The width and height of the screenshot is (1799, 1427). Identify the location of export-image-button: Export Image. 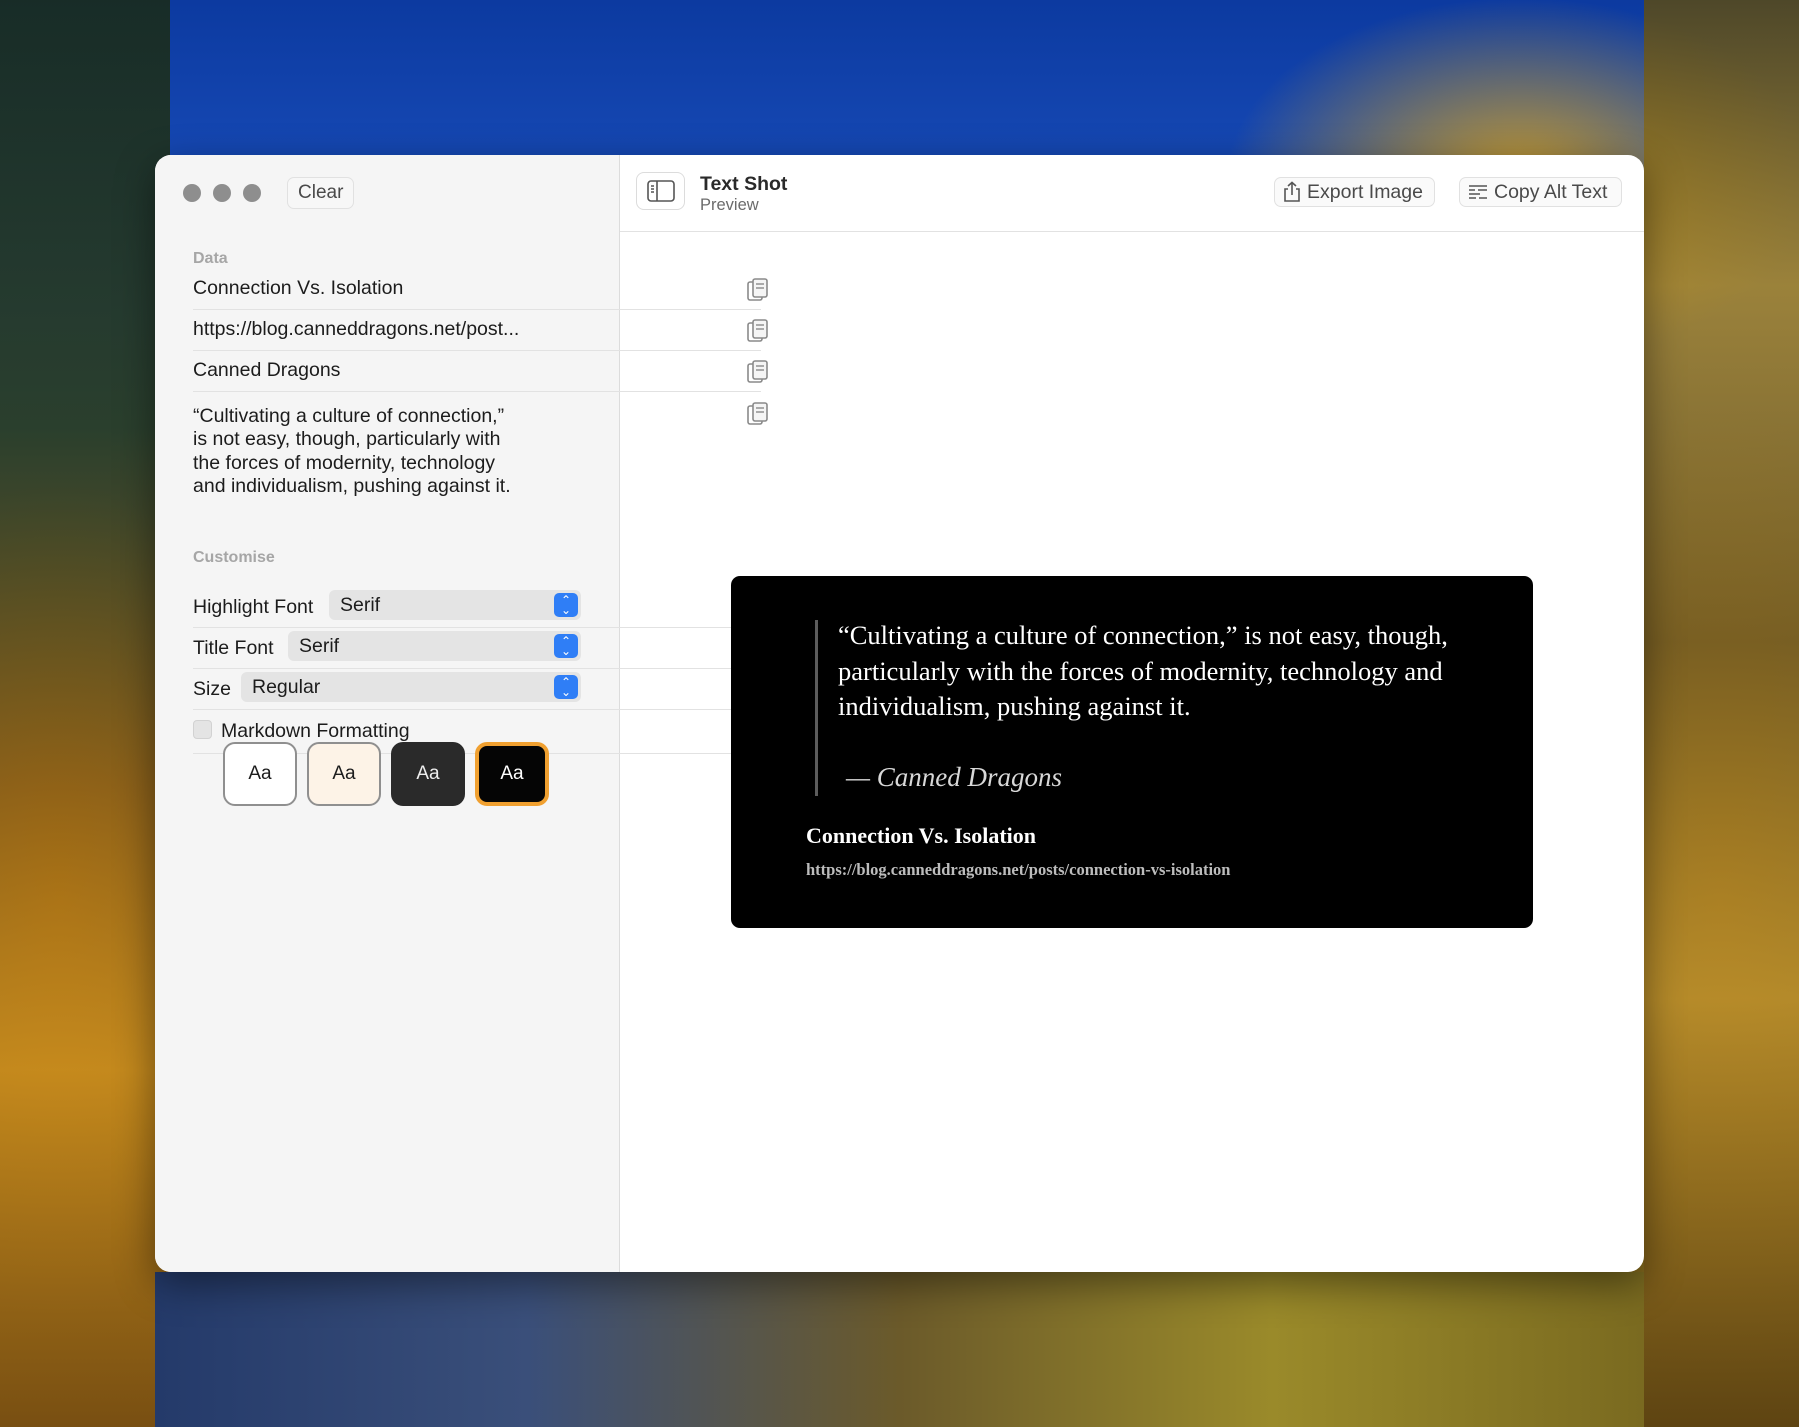
(1354, 192).